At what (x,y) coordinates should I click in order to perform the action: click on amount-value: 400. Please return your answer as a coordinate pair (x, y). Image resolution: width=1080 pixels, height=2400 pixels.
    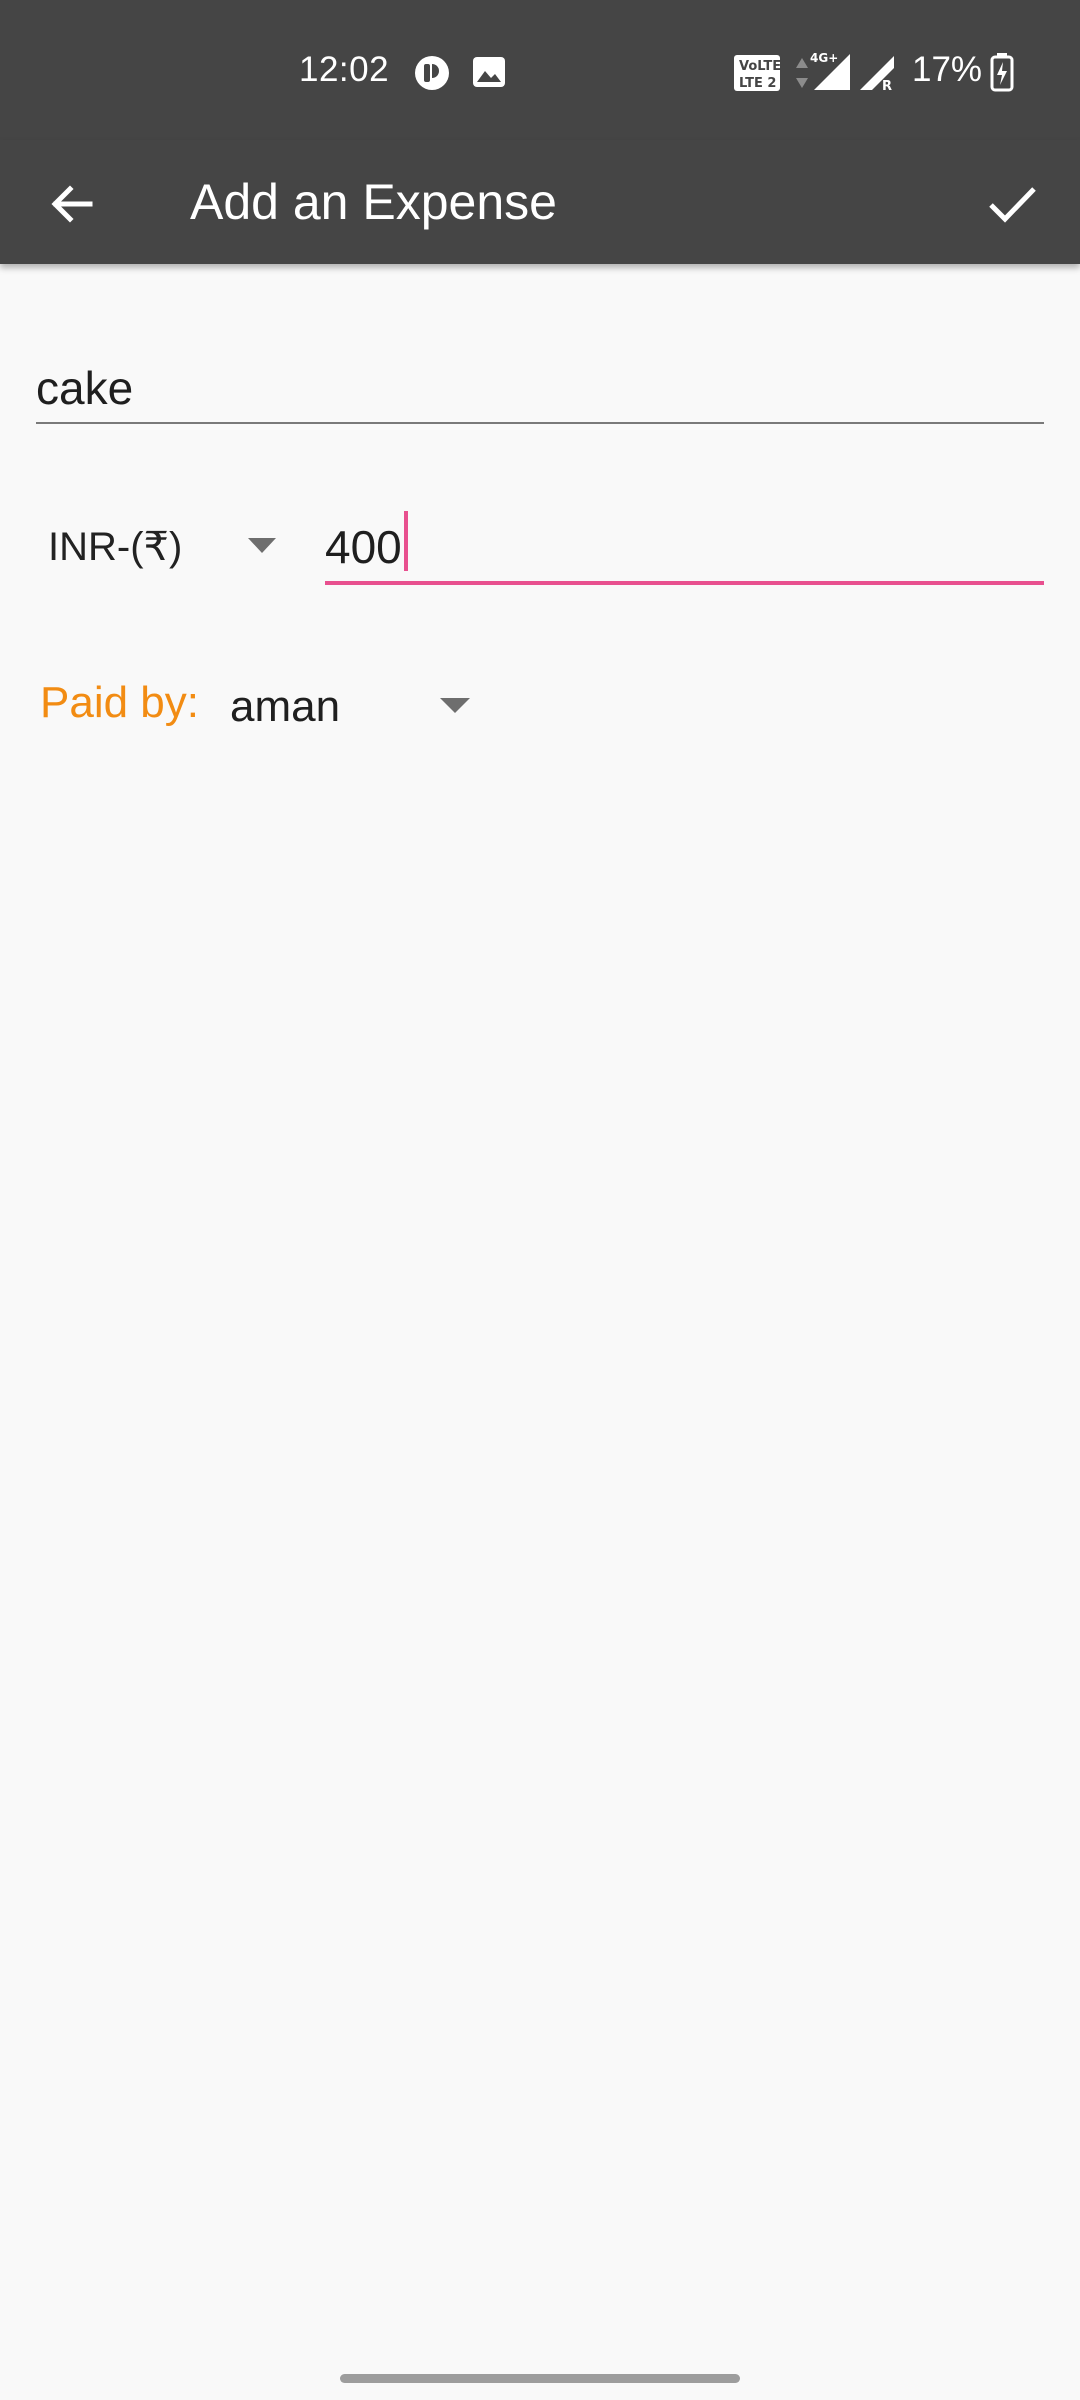
    Looking at the image, I should click on (363, 547).